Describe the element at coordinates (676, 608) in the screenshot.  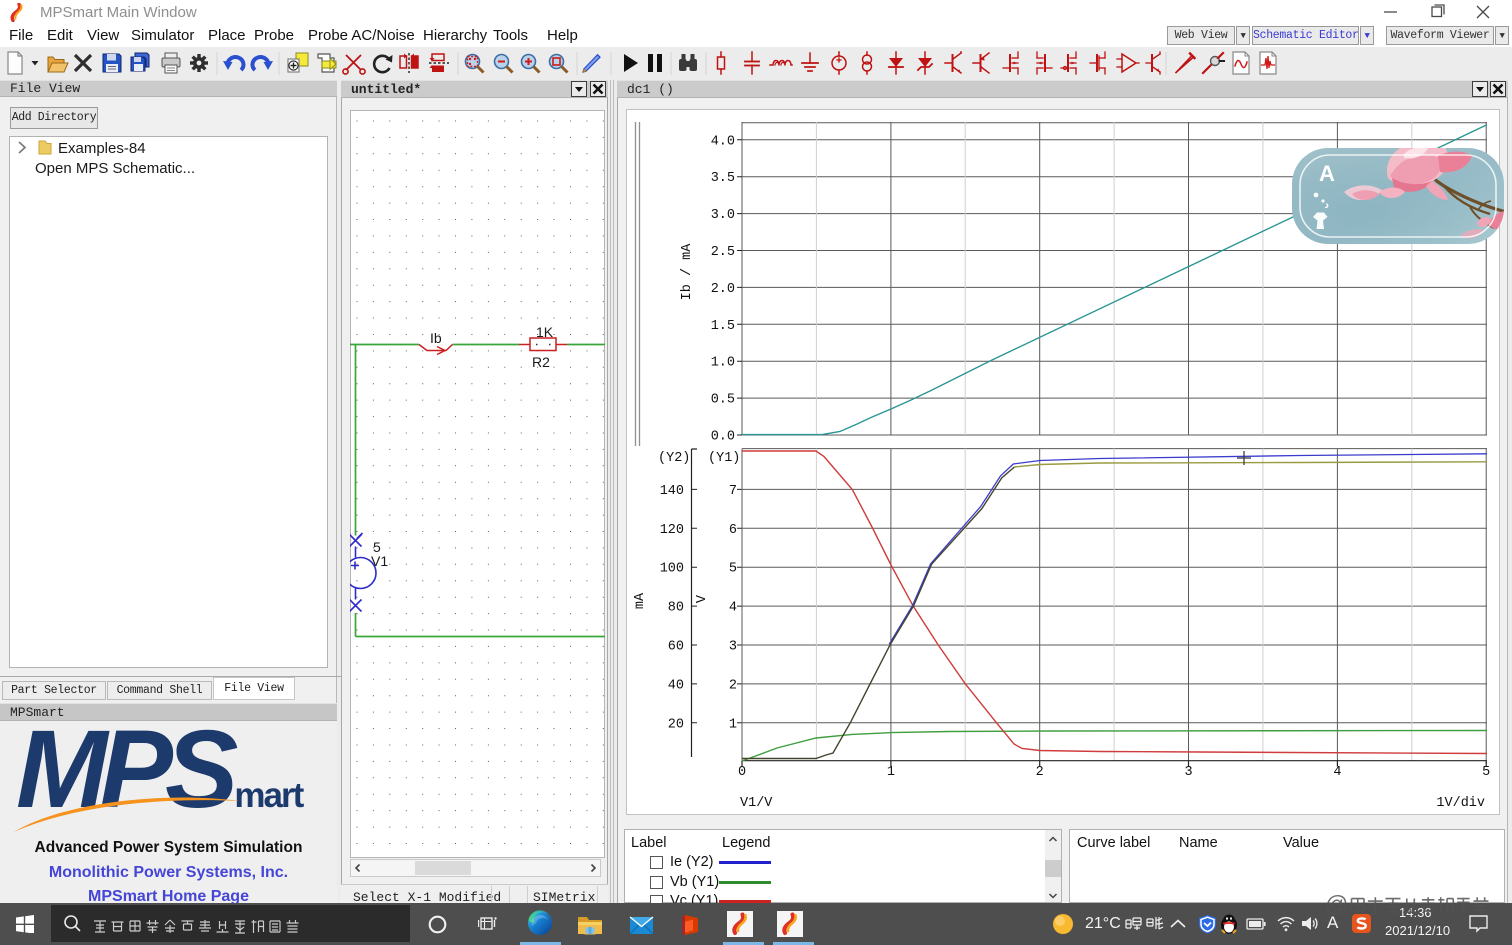
I see `svg-text: 80` at that location.